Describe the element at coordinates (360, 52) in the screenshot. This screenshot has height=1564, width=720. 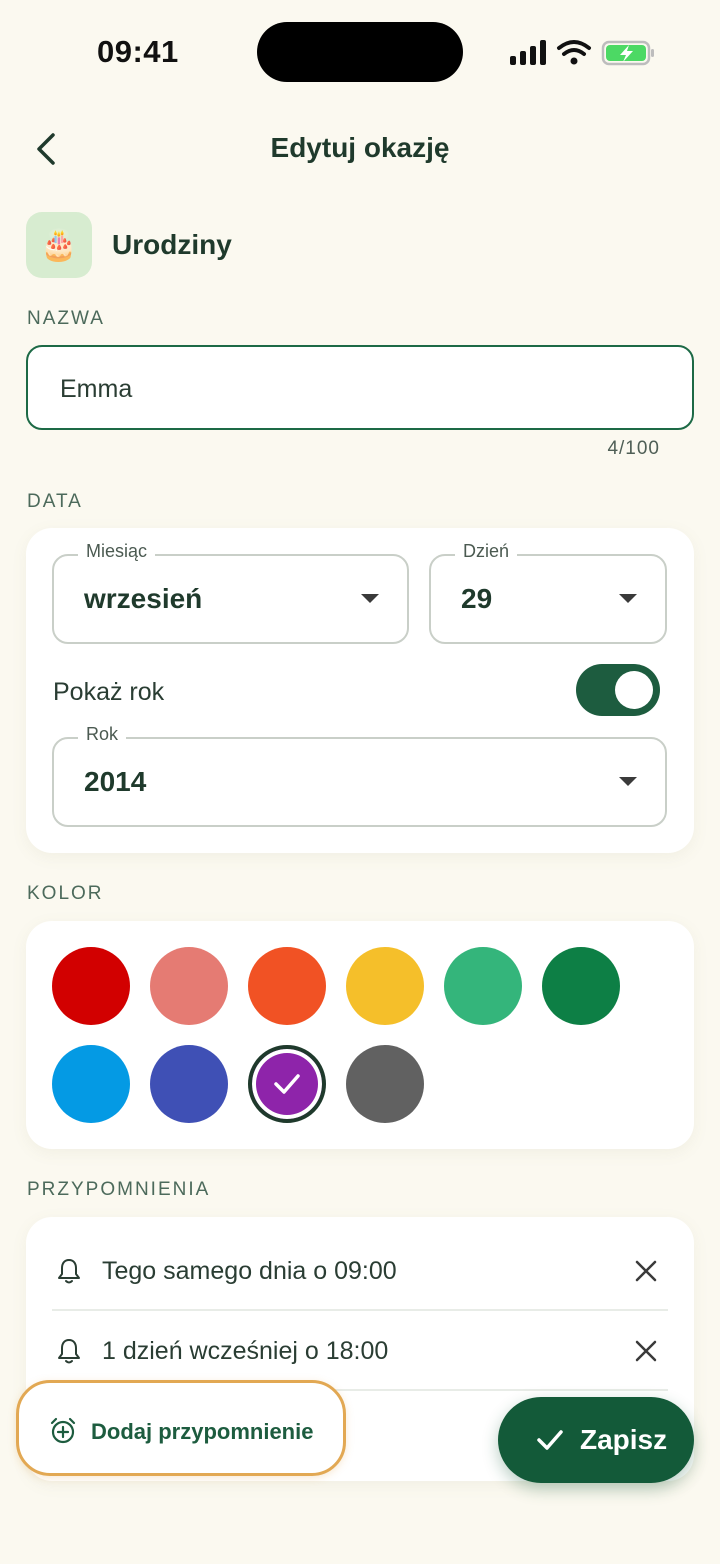
I see `dynamic-island` at that location.